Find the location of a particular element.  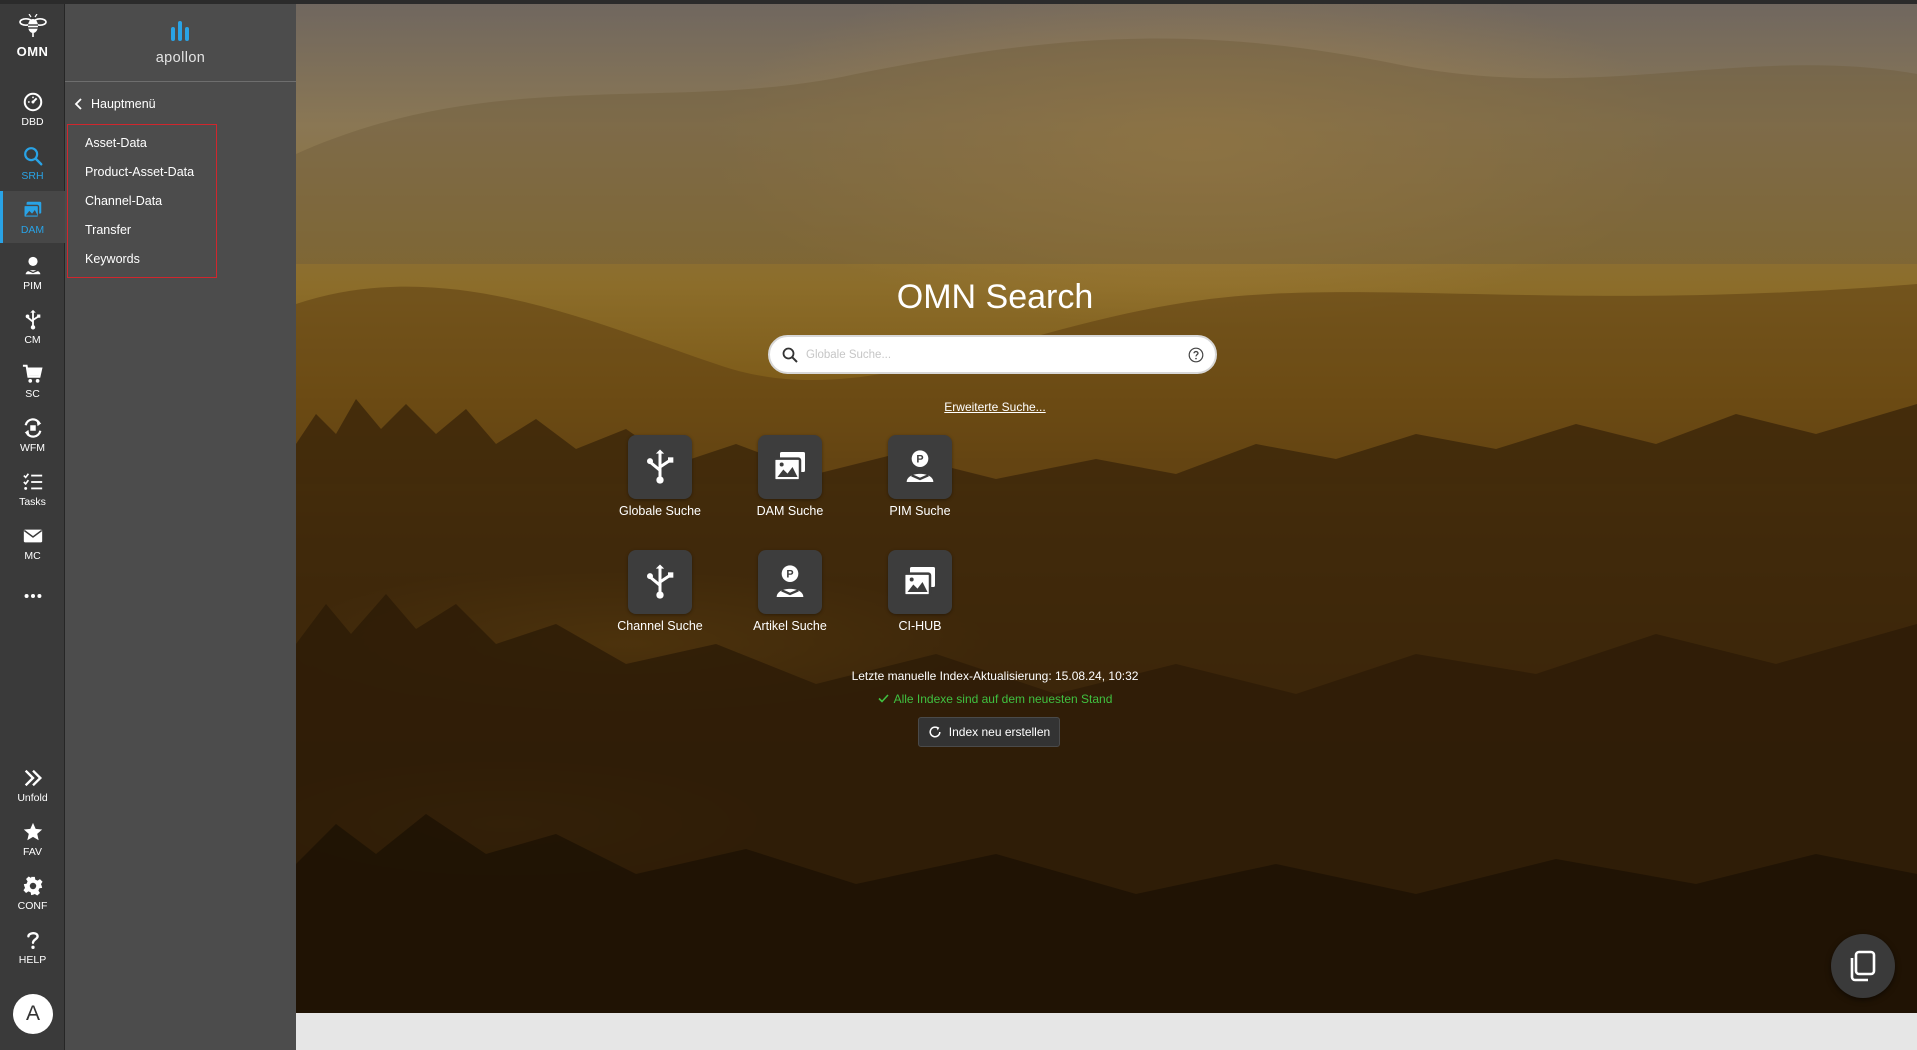

page-title: OMN Search is located at coordinates (995, 297).